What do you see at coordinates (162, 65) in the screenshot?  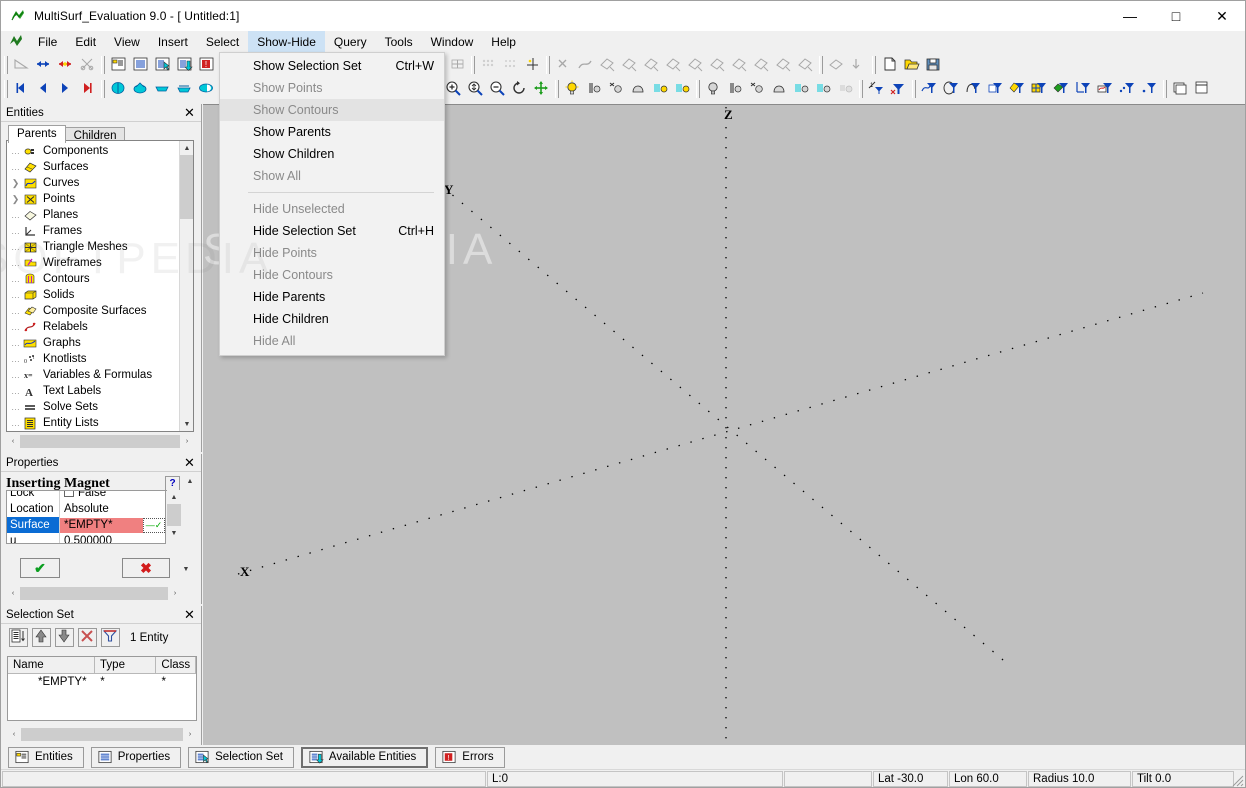 I see `selection-set-window-button` at bounding box center [162, 65].